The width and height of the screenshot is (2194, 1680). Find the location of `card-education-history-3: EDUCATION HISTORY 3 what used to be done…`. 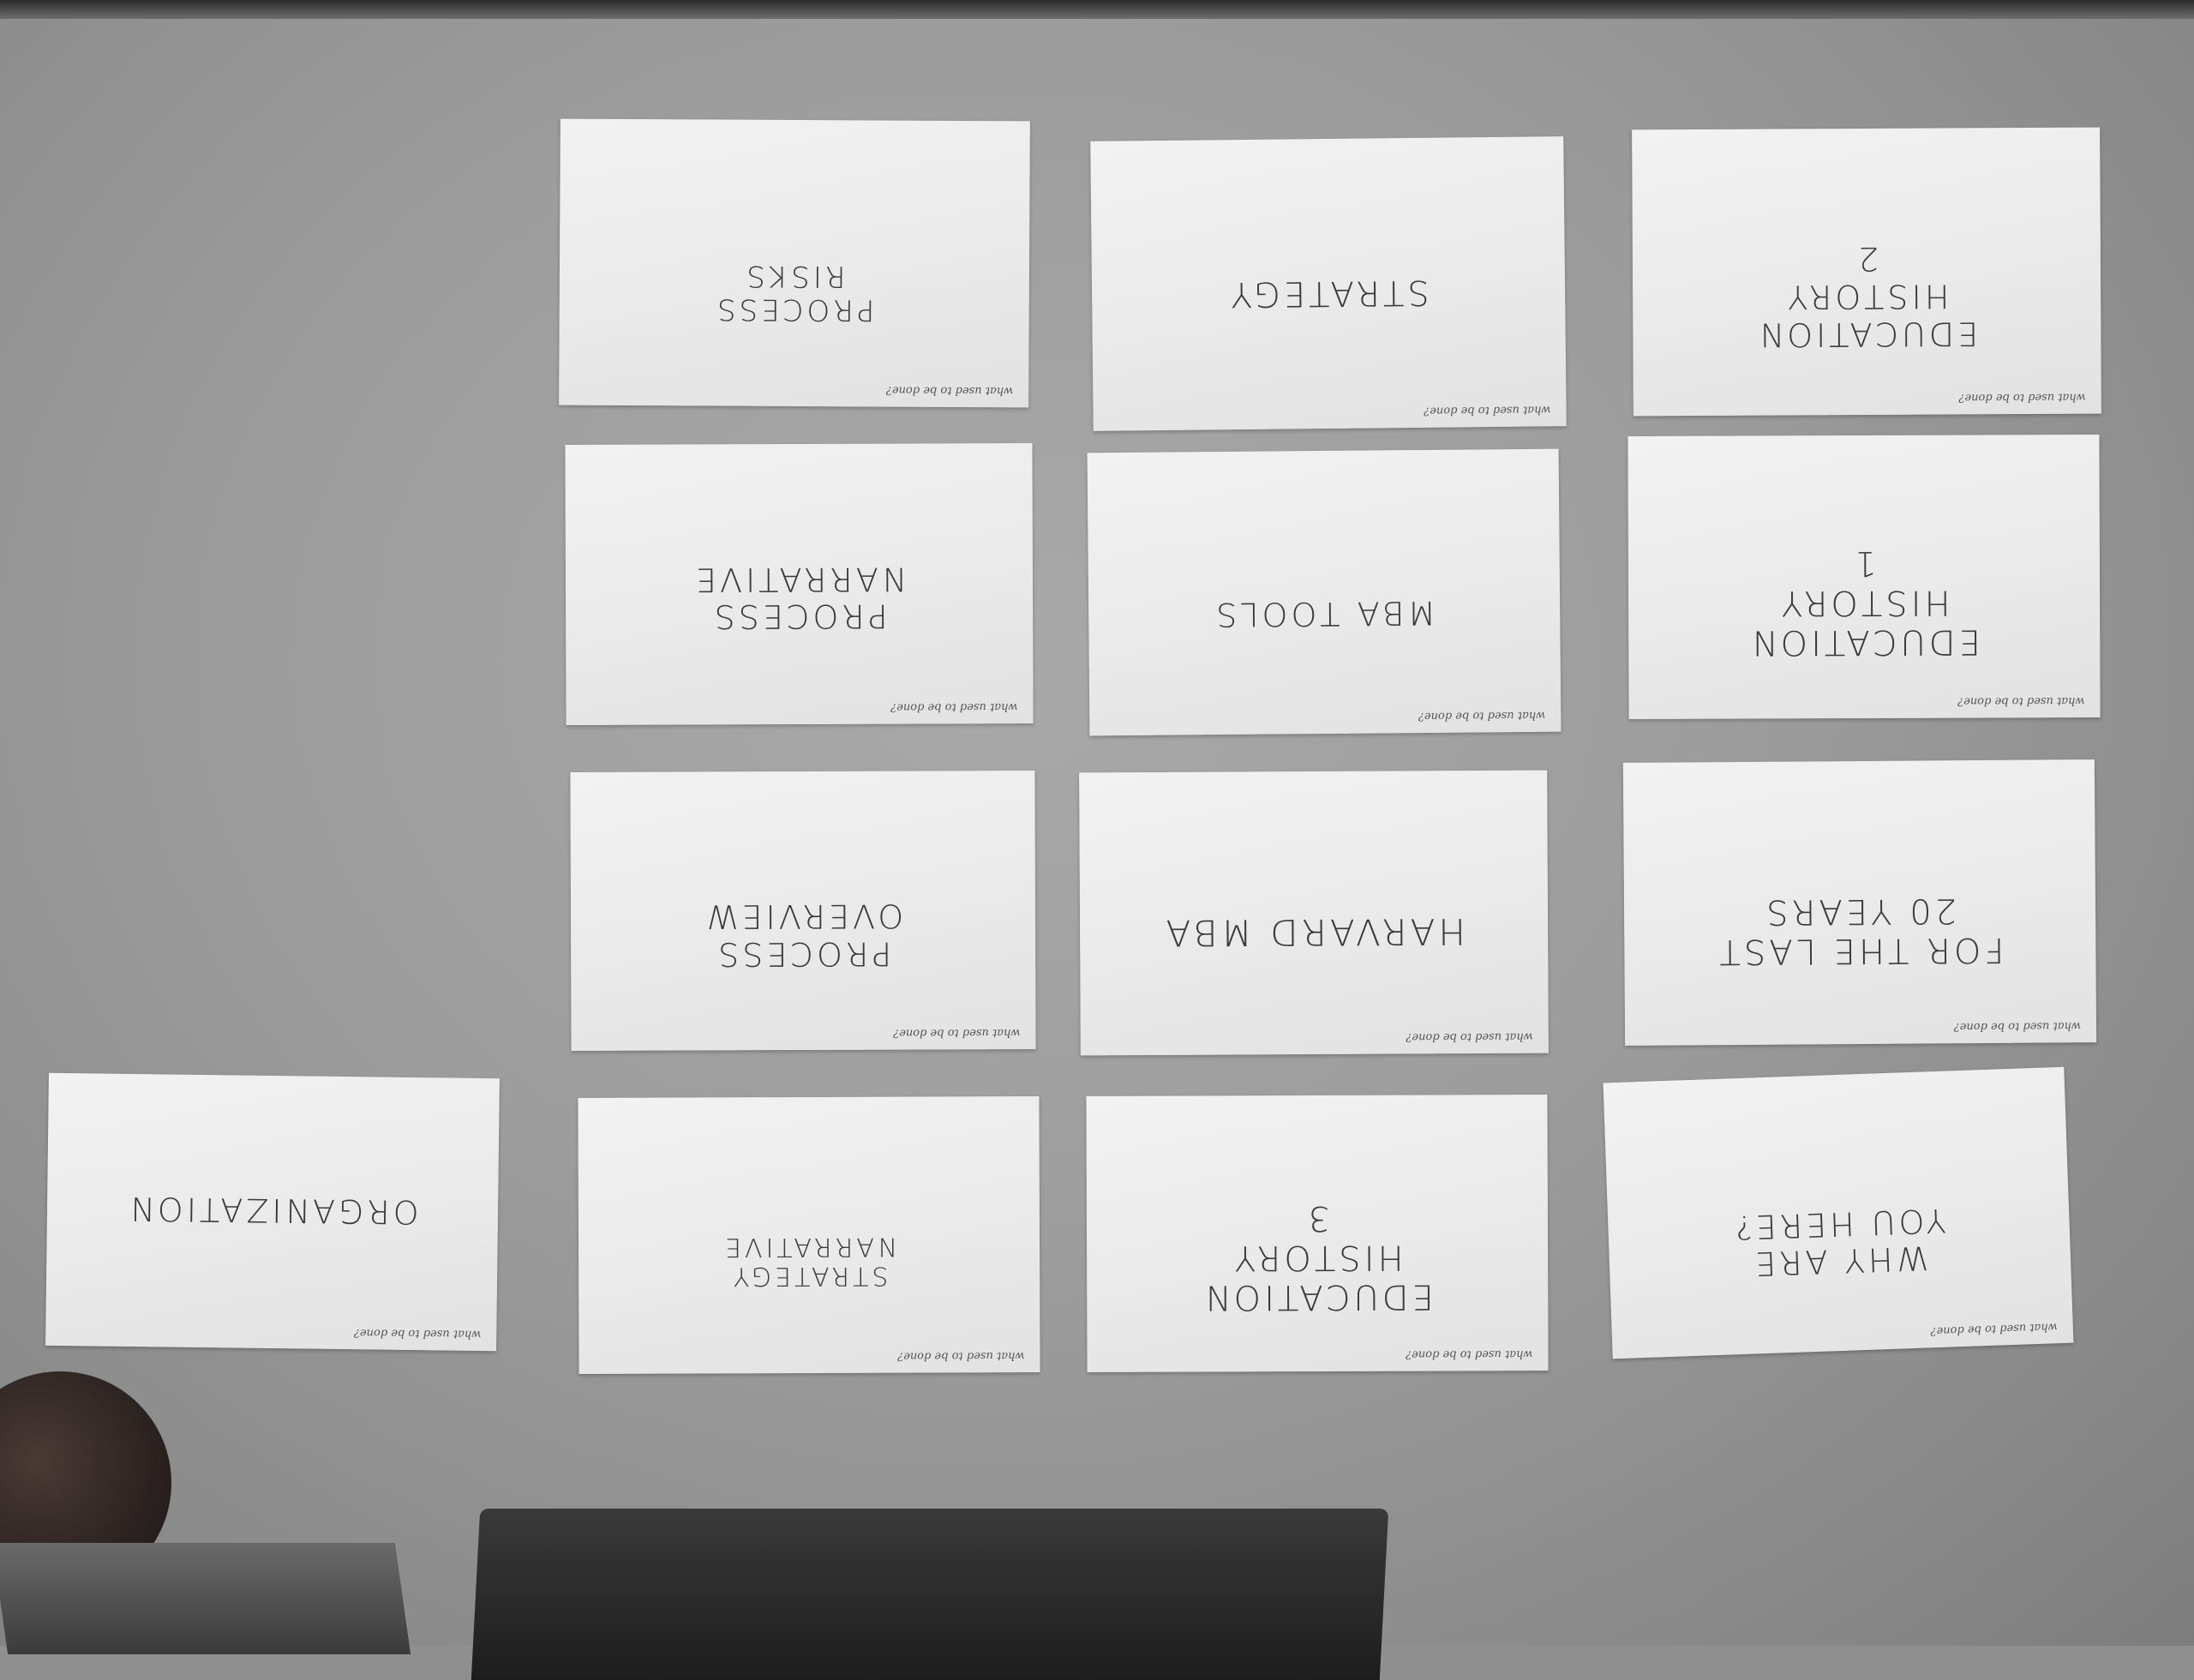

card-education-history-3: EDUCATION HISTORY 3 what used to be done… is located at coordinates (1317, 1233).